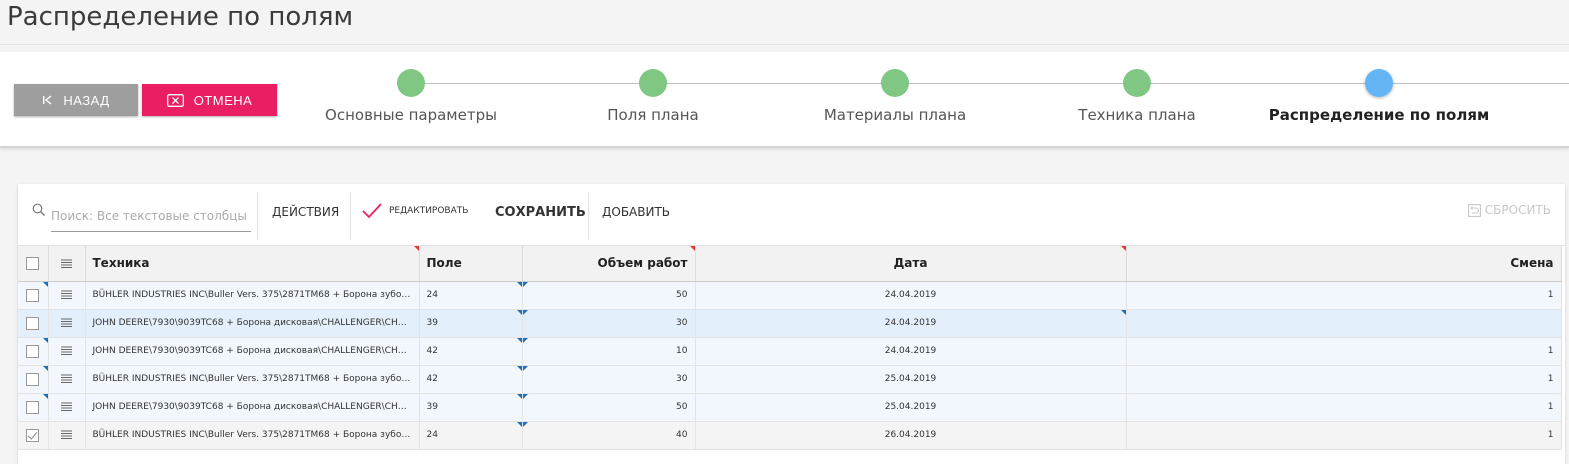 Image resolution: width=1569 pixels, height=464 pixels. Describe the element at coordinates (609, 351) in the screenshot. I see `volume-cell: 10` at that location.